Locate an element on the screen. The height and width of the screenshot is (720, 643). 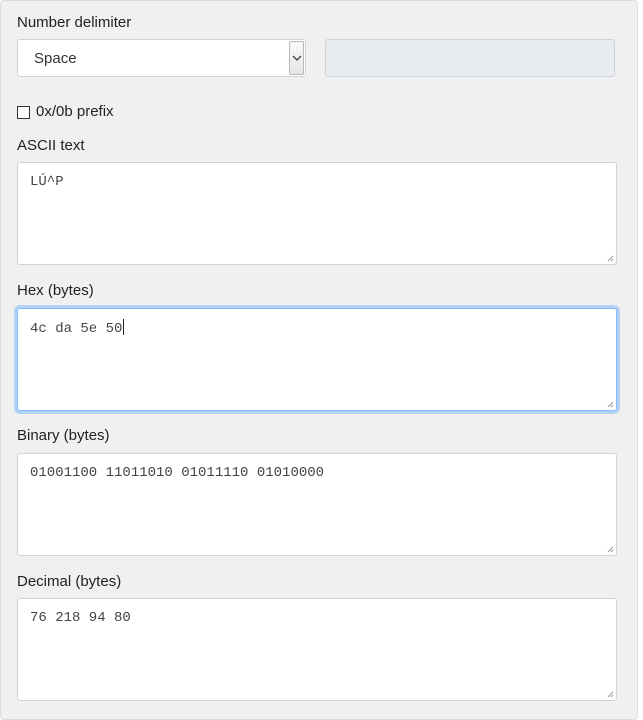
prefix-checkbox is located at coordinates (23, 112).